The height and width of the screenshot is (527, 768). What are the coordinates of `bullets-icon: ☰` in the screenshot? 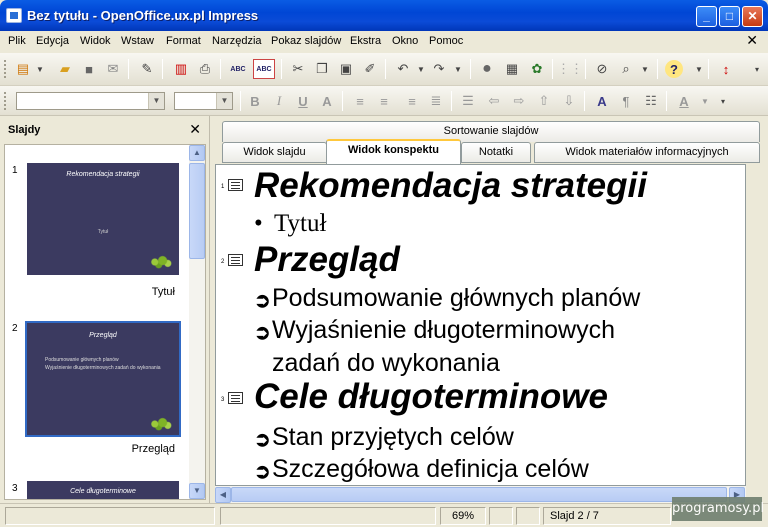 It's located at (468, 101).